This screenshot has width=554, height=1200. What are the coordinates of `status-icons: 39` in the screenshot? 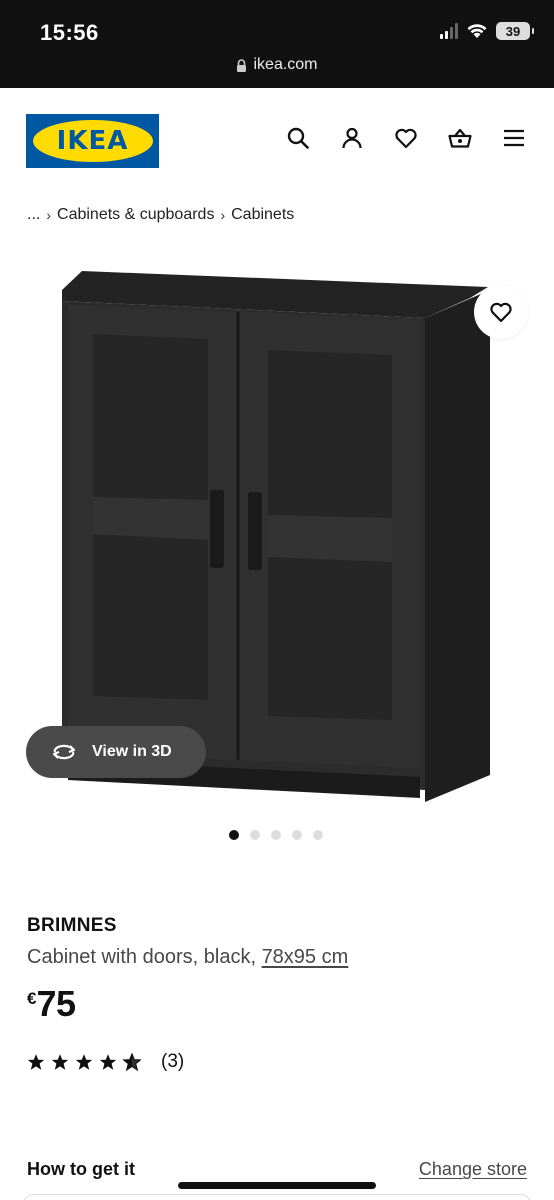 It's located at (487, 31).